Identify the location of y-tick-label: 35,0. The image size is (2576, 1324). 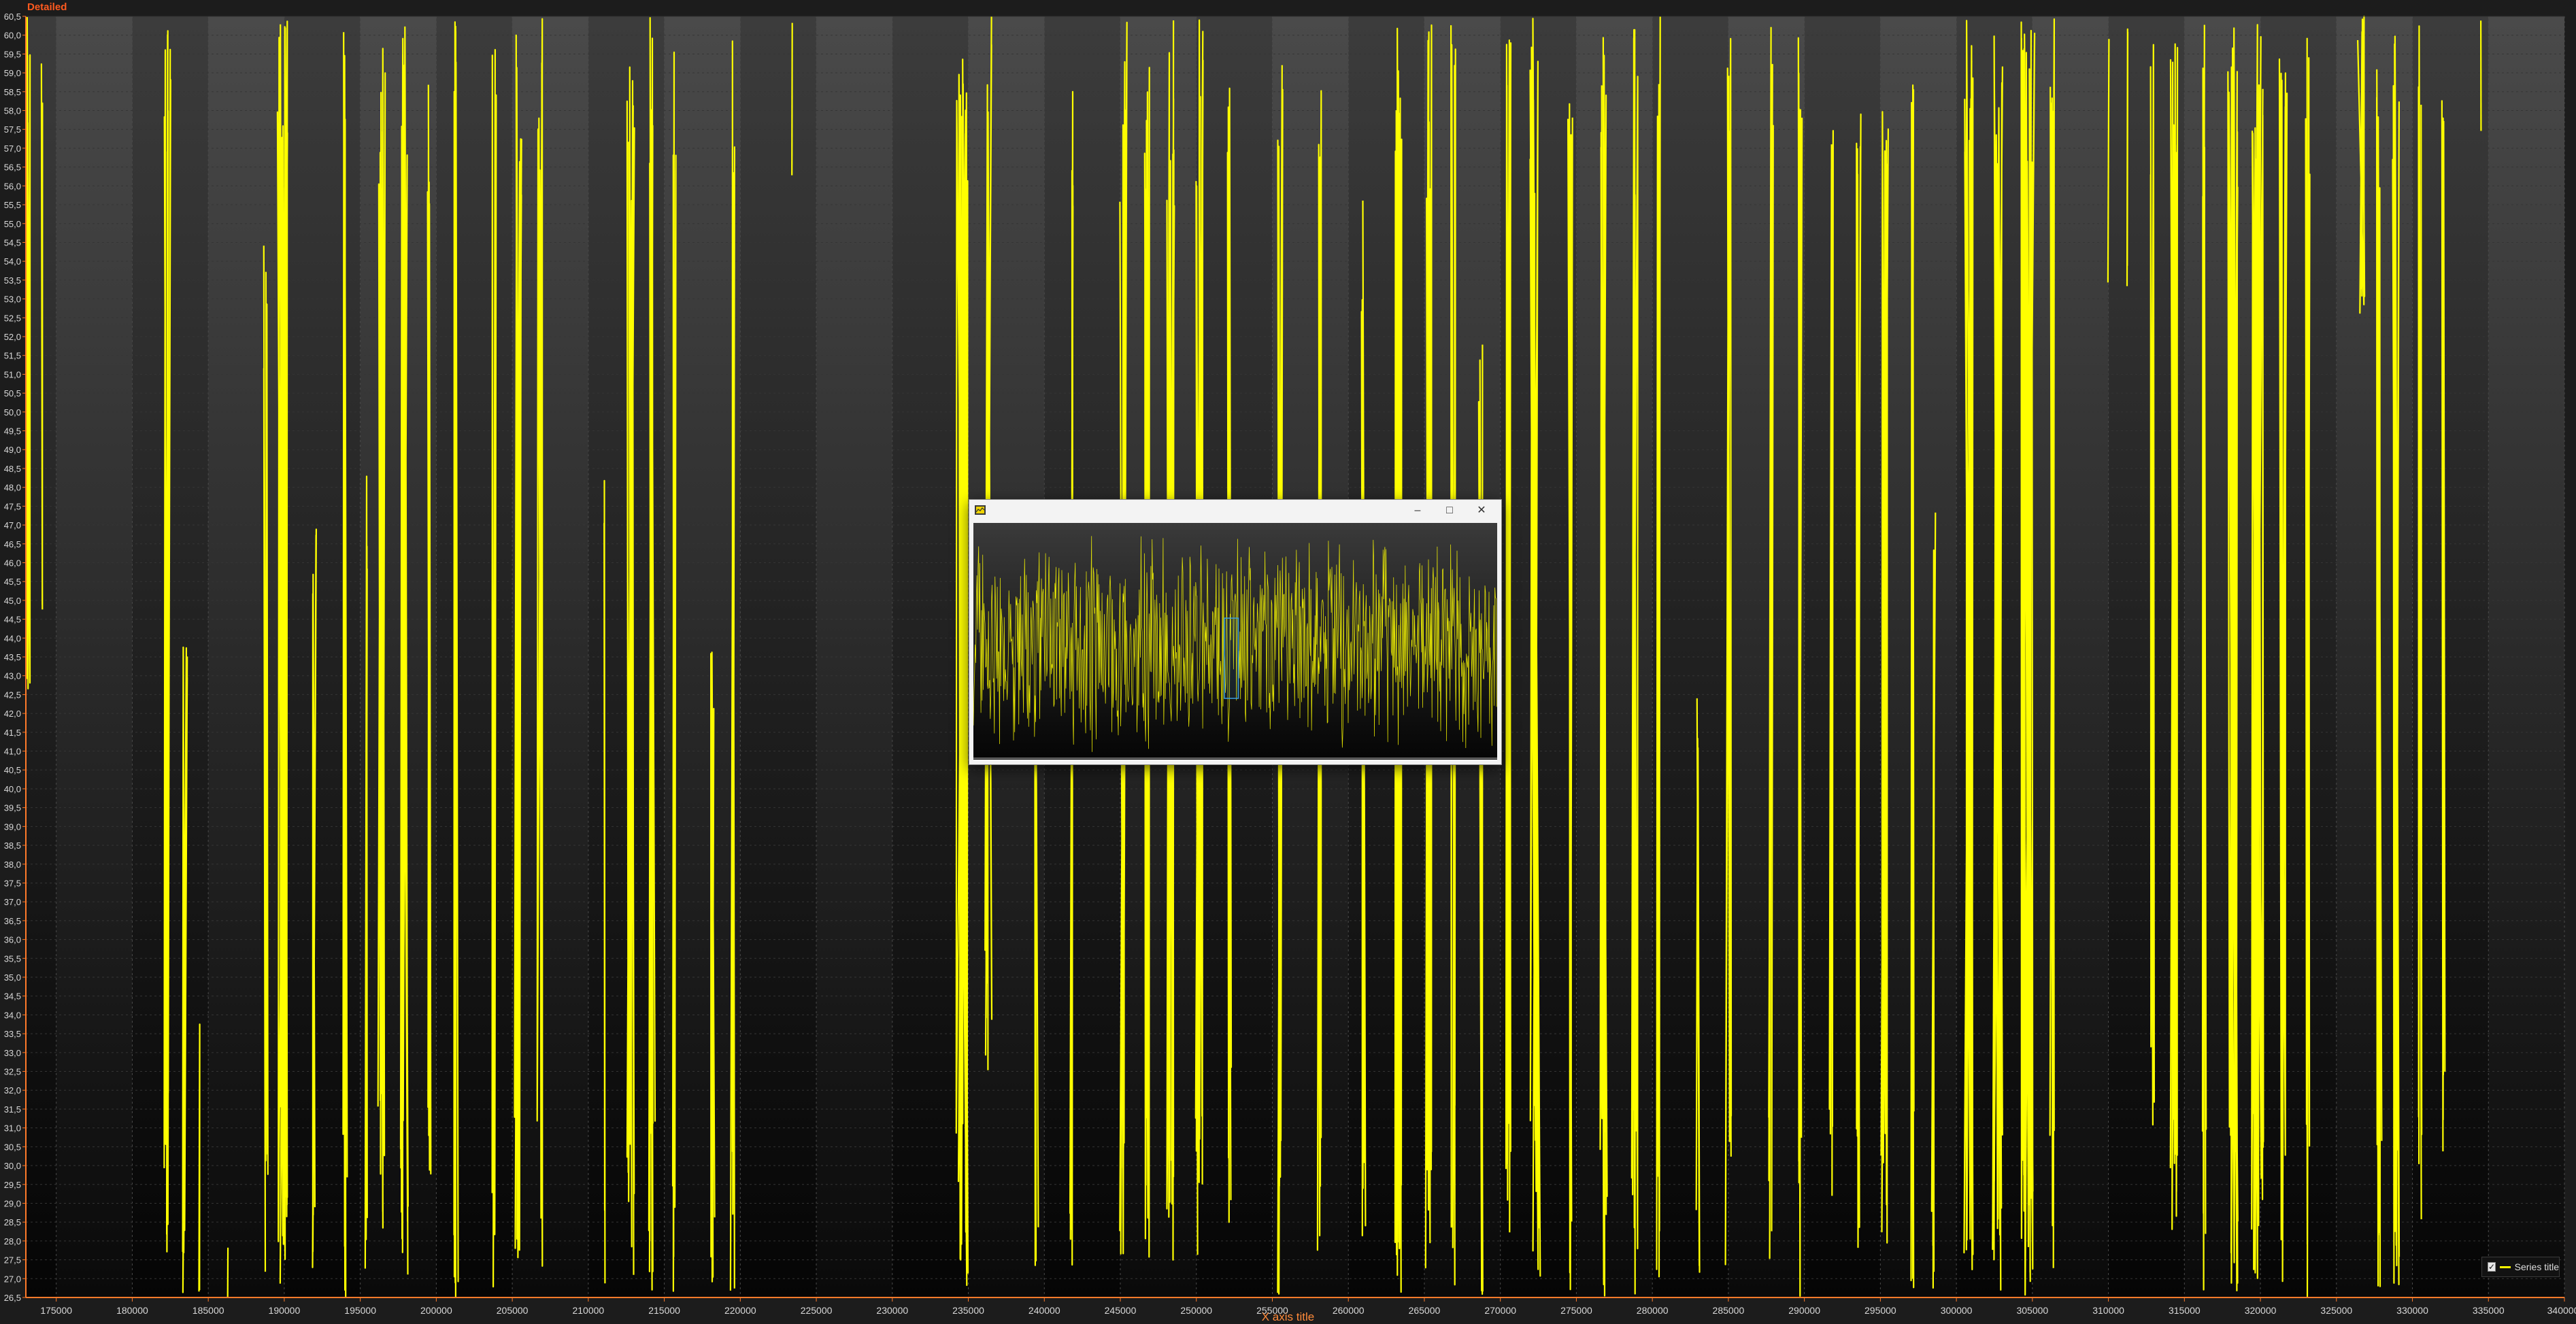
(12, 977).